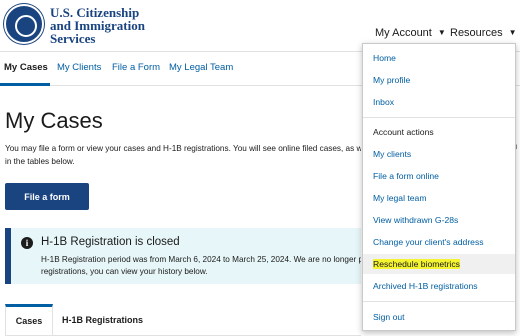 The image size is (520, 336). I want to click on my-account-label: My Account, so click(403, 33).